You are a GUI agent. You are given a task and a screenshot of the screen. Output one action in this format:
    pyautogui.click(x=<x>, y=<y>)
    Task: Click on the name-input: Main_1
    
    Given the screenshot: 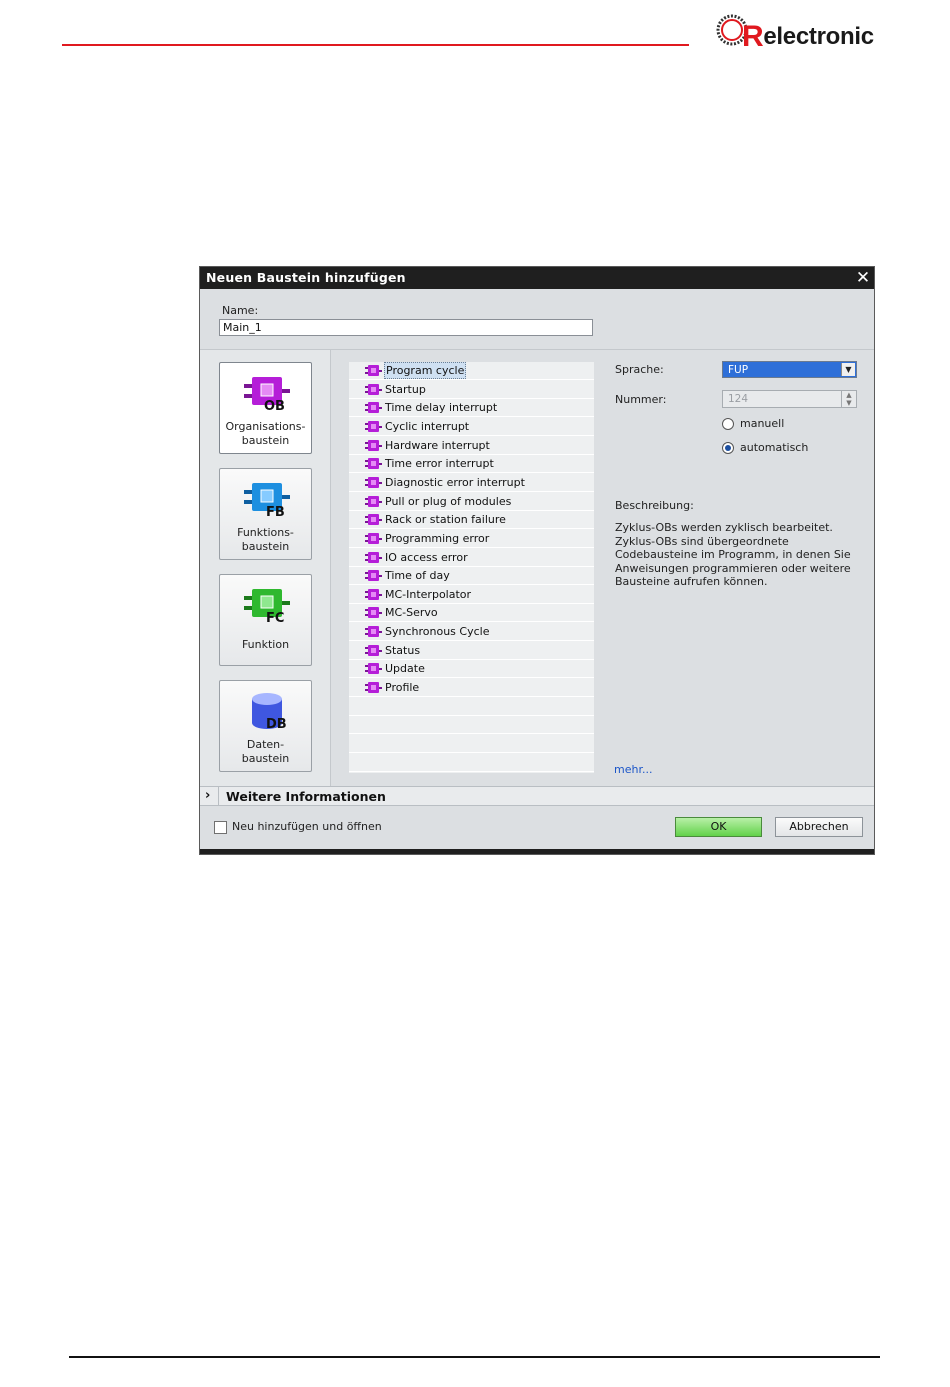 What is the action you would take?
    pyautogui.click(x=406, y=327)
    